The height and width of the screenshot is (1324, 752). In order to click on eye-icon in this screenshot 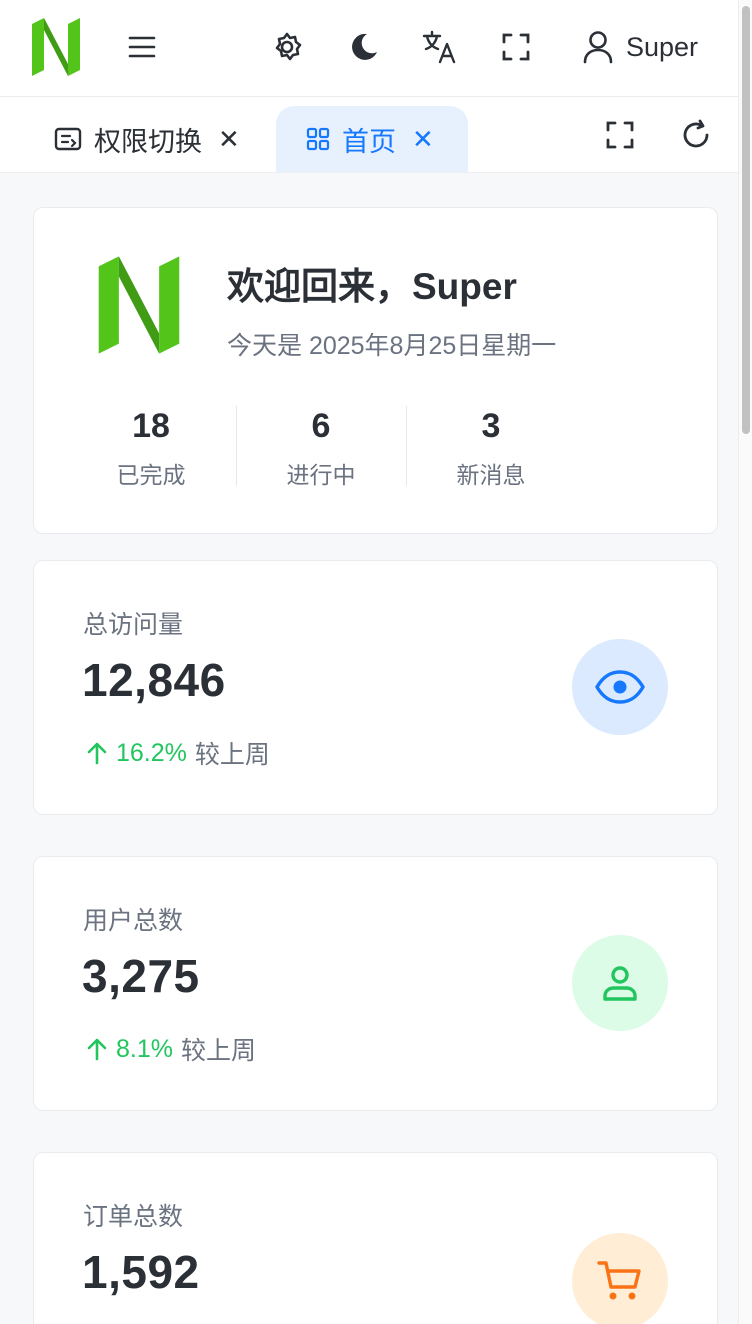, I will do `click(620, 687)`.